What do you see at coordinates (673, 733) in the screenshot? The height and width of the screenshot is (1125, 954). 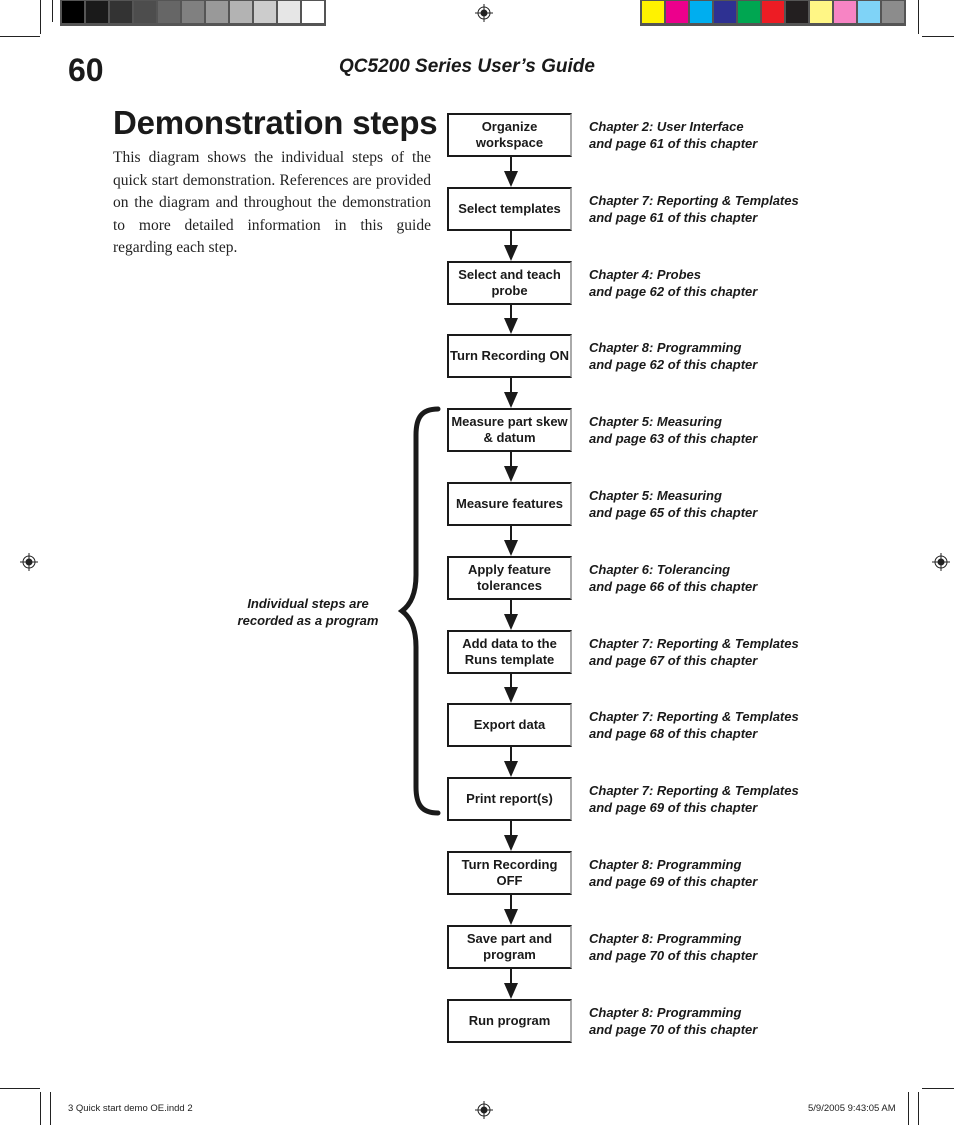 I see `reference-page: and page 68 of this chapter` at bounding box center [673, 733].